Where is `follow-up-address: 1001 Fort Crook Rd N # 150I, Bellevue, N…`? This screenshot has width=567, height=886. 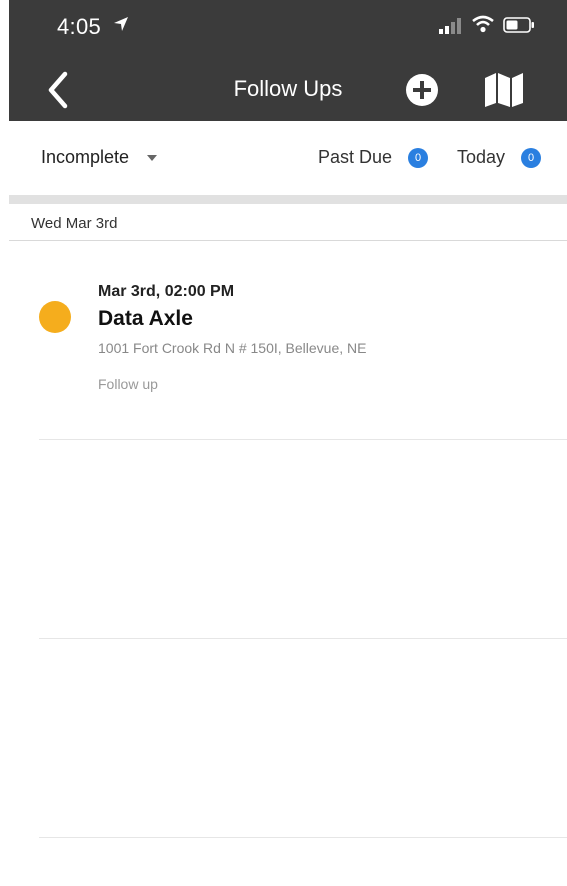
follow-up-address: 1001 Fort Crook Rd N # 150I, Bellevue, N… is located at coordinates (232, 348).